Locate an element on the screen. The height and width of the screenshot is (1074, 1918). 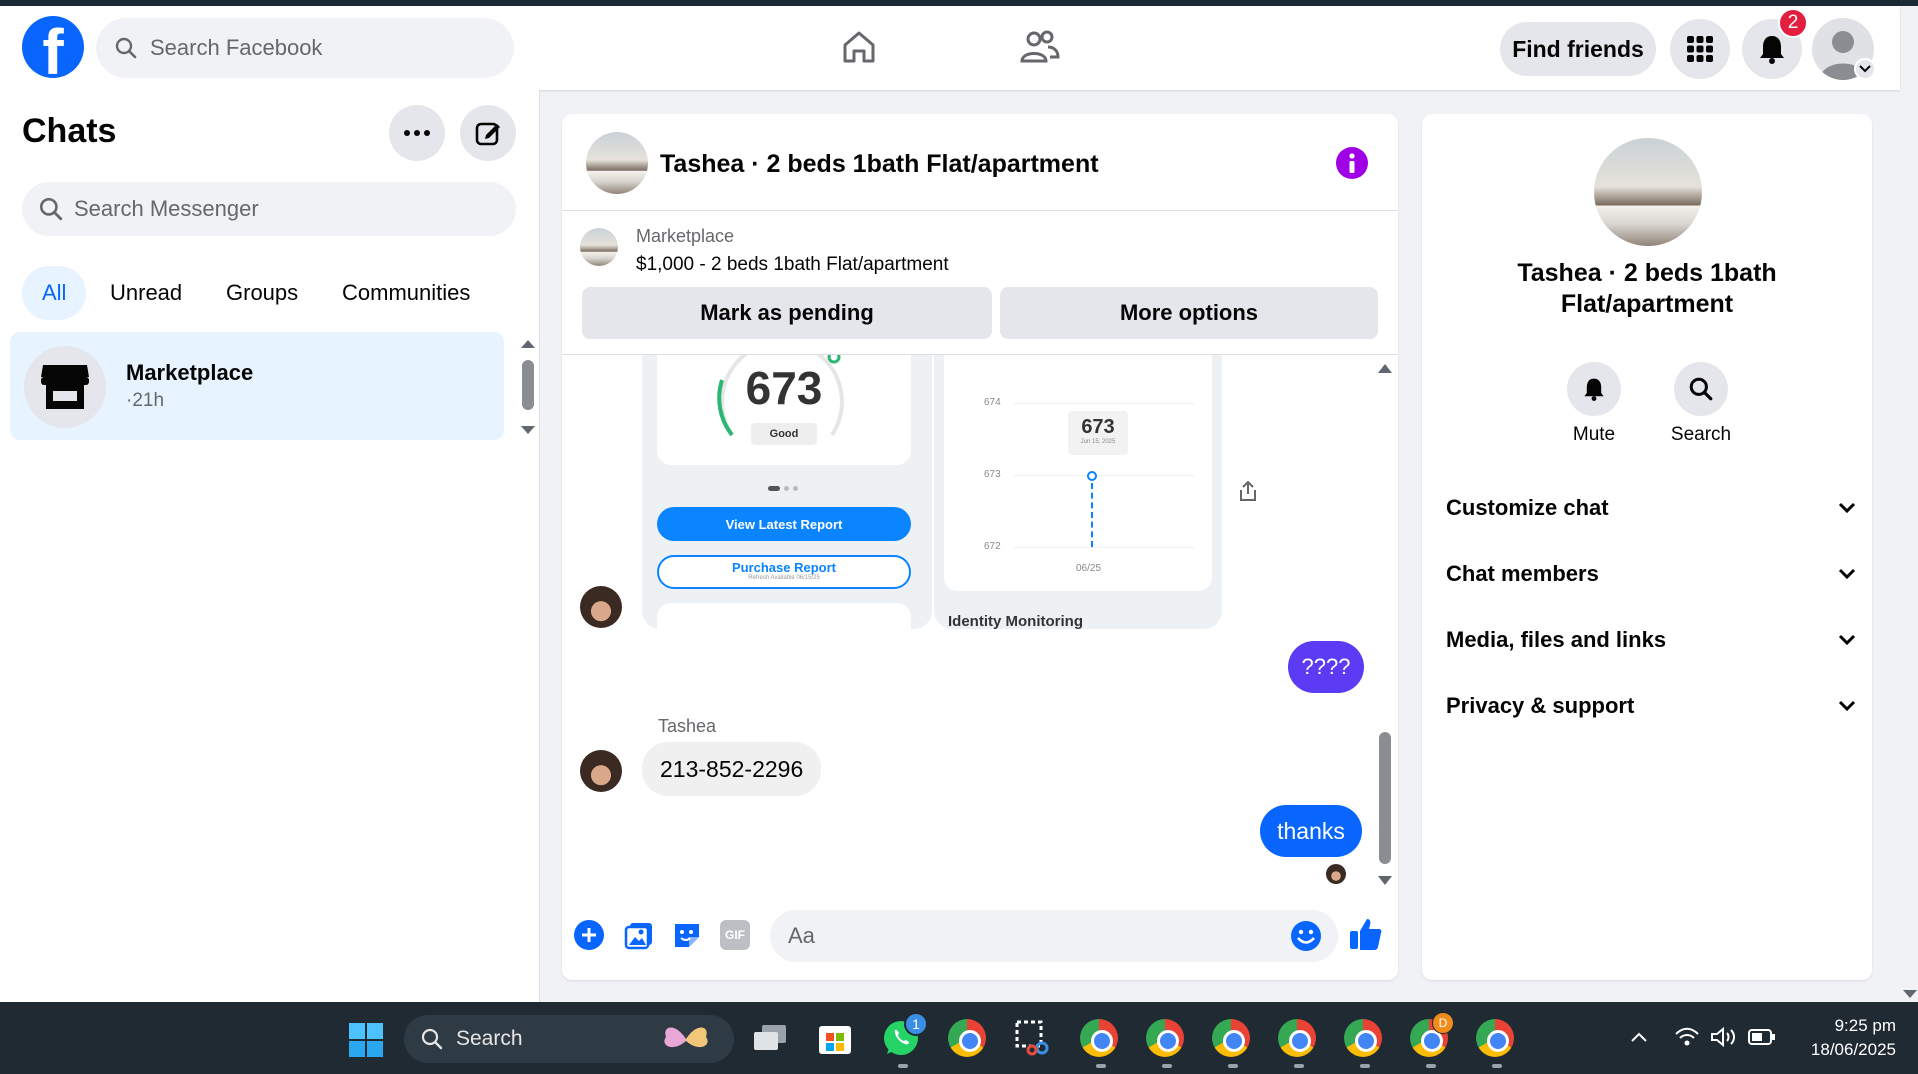
sticker-button is located at coordinates (687, 937).